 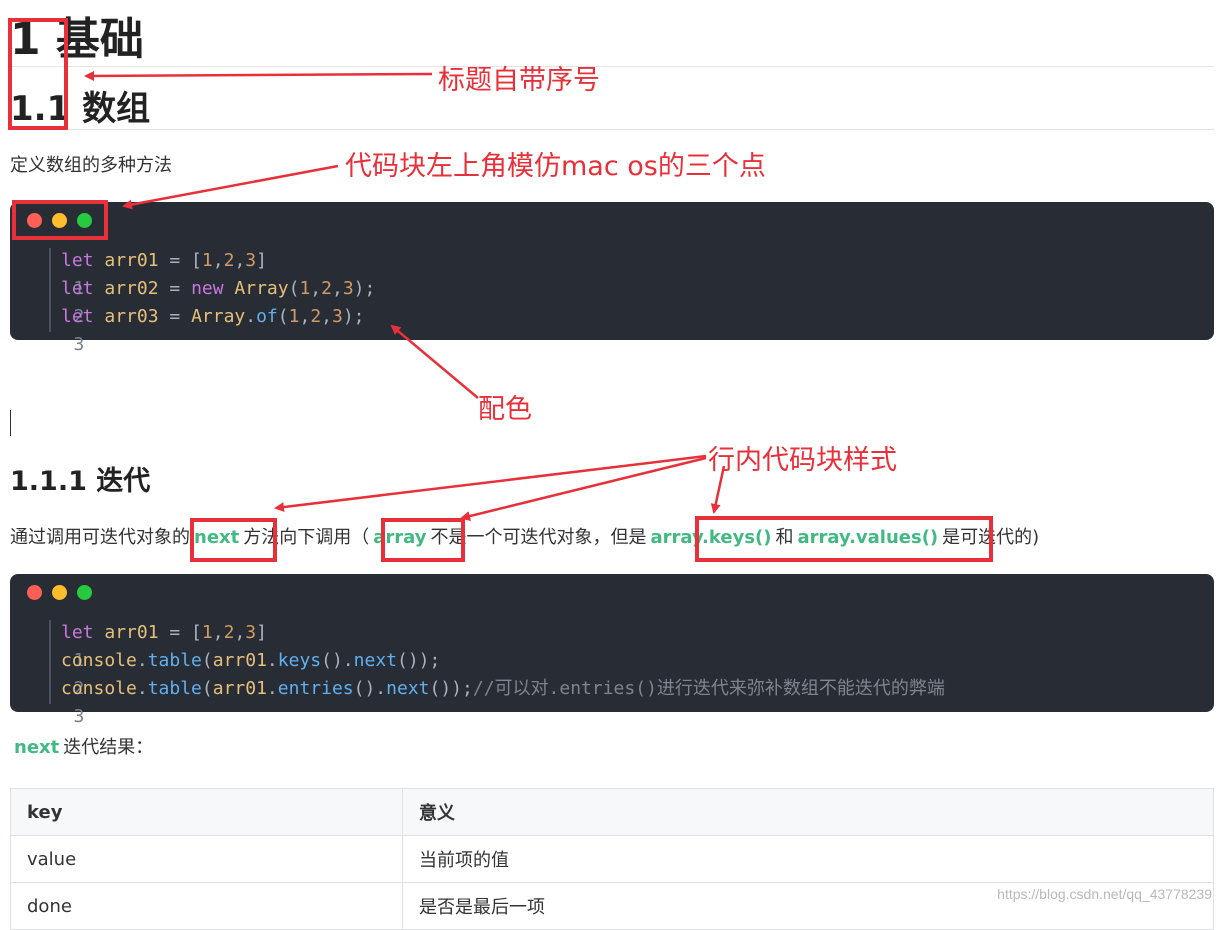 What do you see at coordinates (225, 673) in the screenshot?
I see `code-line: 2 console.table(arr01.keys().next());` at bounding box center [225, 673].